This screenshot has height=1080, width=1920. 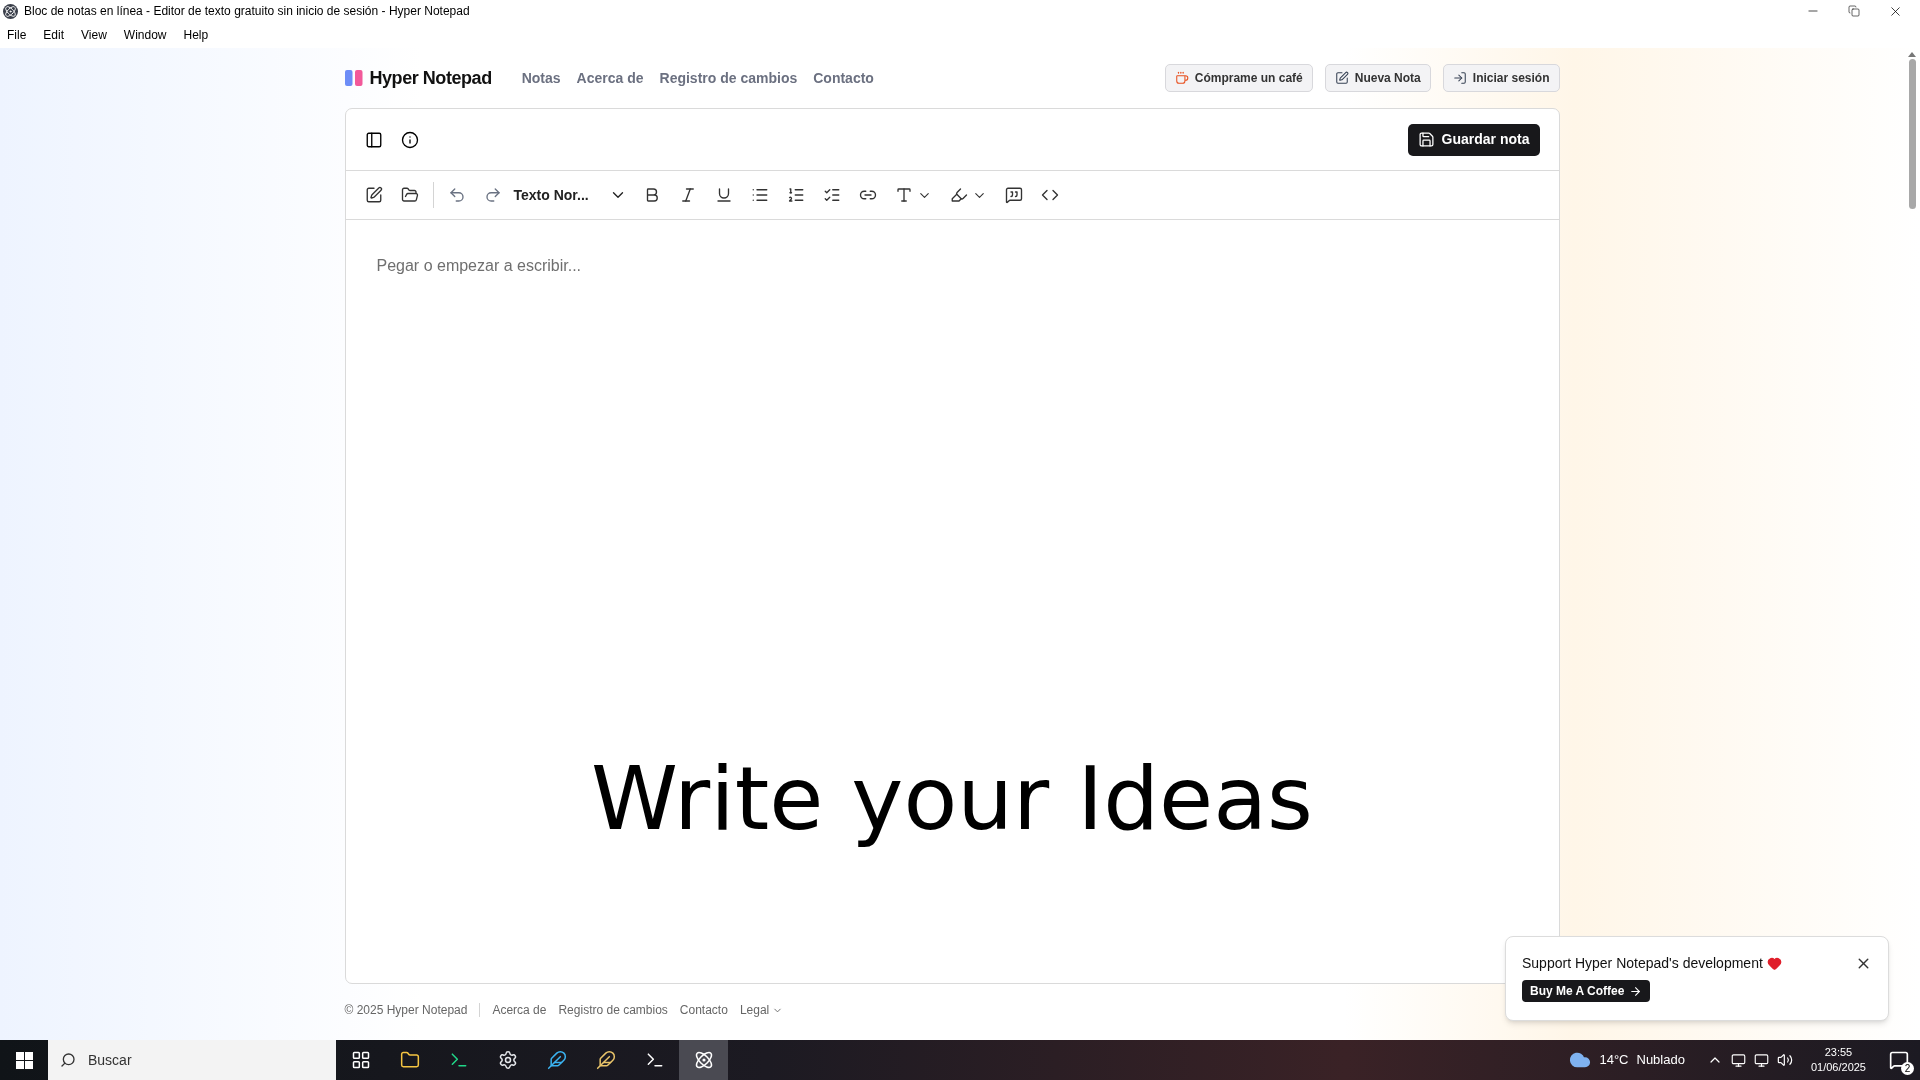 What do you see at coordinates (723, 195) in the screenshot?
I see `underline-icon` at bounding box center [723, 195].